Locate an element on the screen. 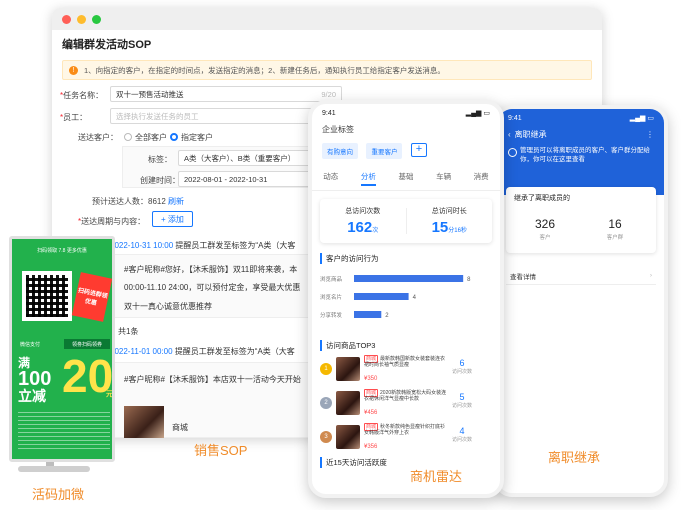 Image resolution: width=681 pixels, height=510 pixels. bar-category-label: 浏览名片 is located at coordinates (331, 297).